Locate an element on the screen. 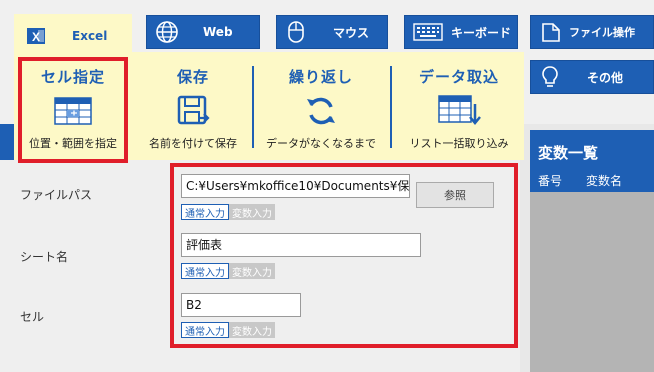  mouse-icon is located at coordinates (296, 32).